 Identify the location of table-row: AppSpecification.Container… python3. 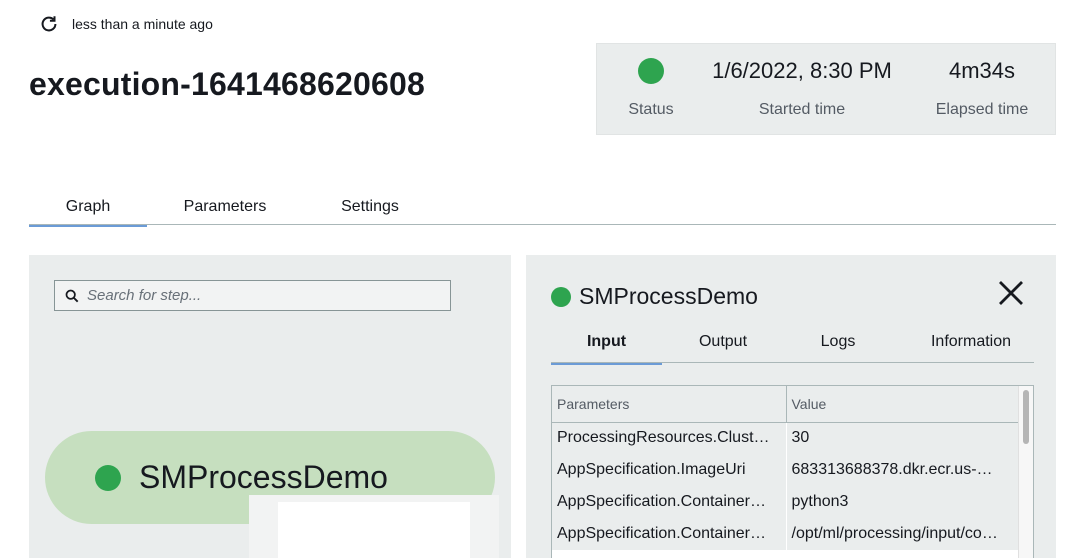
(786, 502).